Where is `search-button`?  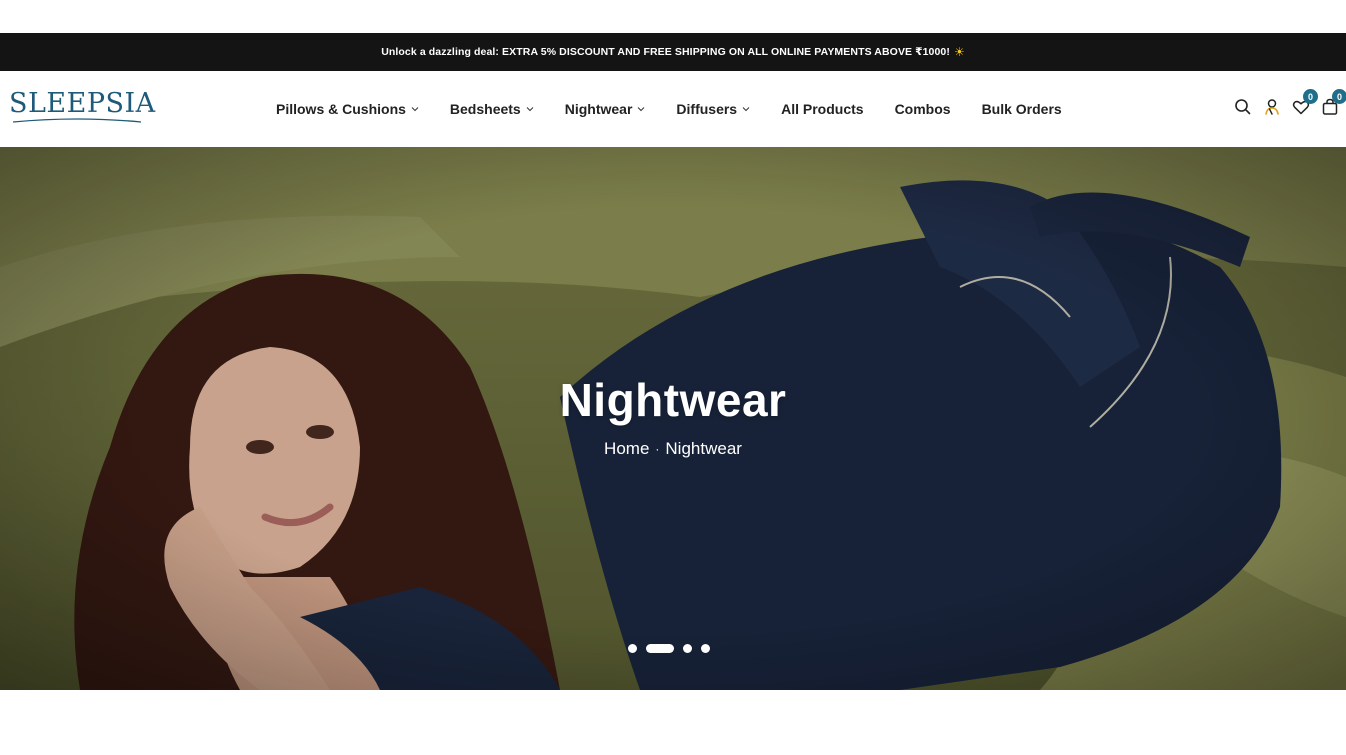
search-button is located at coordinates (1243, 107).